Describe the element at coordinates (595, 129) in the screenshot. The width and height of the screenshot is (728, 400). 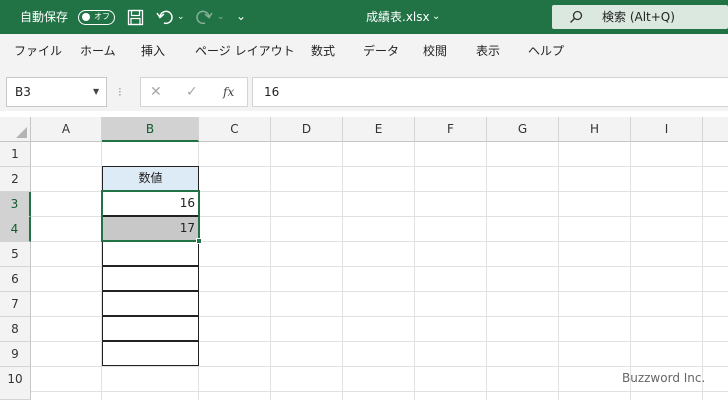
I see `column-header-h: H` at that location.